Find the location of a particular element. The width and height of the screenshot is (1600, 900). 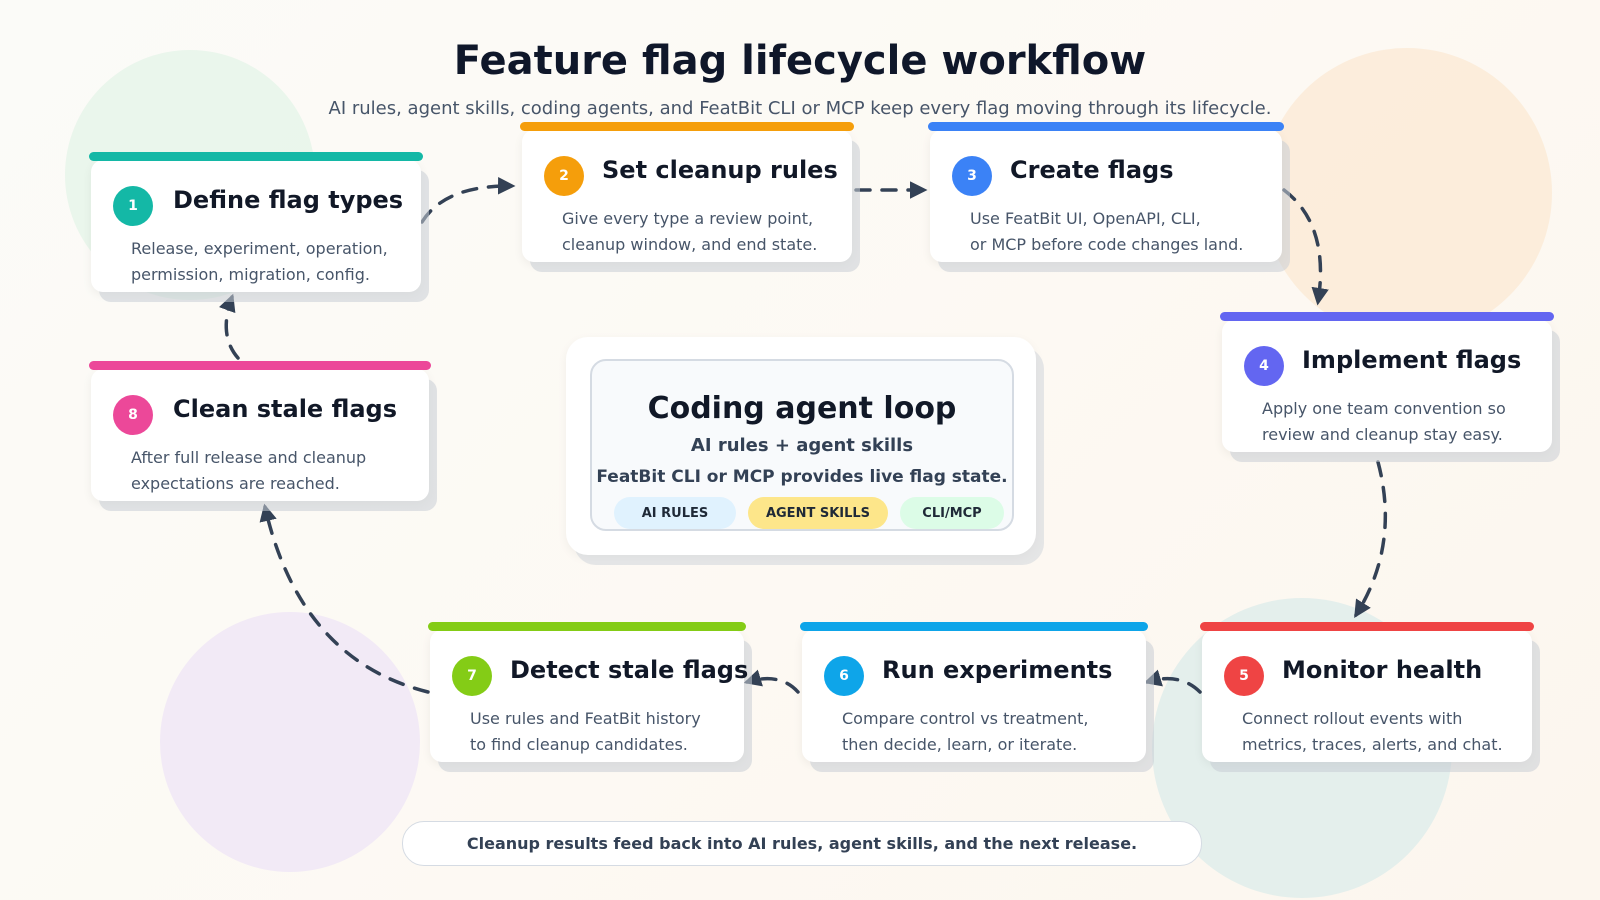

step-1-desc-line1: Release, experiment, operation, is located at coordinates (259, 248).